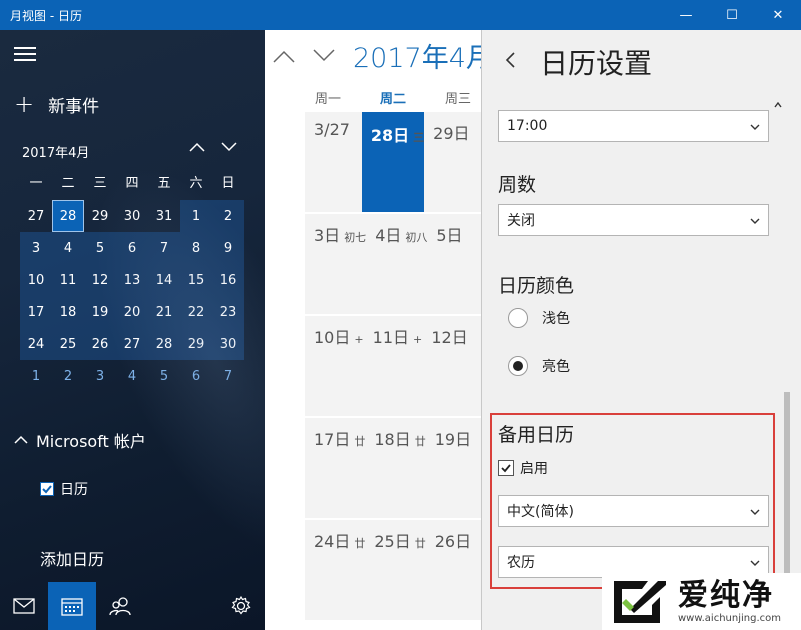  What do you see at coordinates (80, 440) in the screenshot?
I see `account-section-header: Microsoft 帐户` at bounding box center [80, 440].